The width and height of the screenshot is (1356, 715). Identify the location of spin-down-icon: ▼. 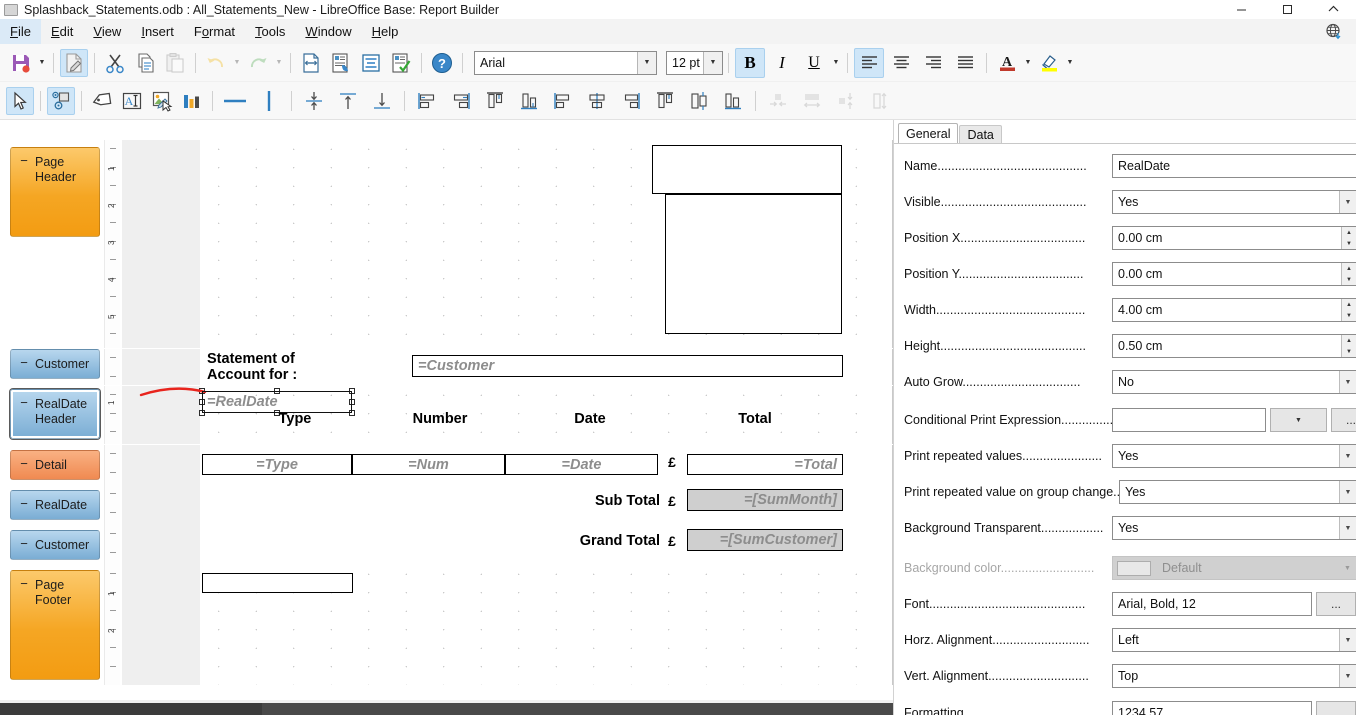
(1349, 315).